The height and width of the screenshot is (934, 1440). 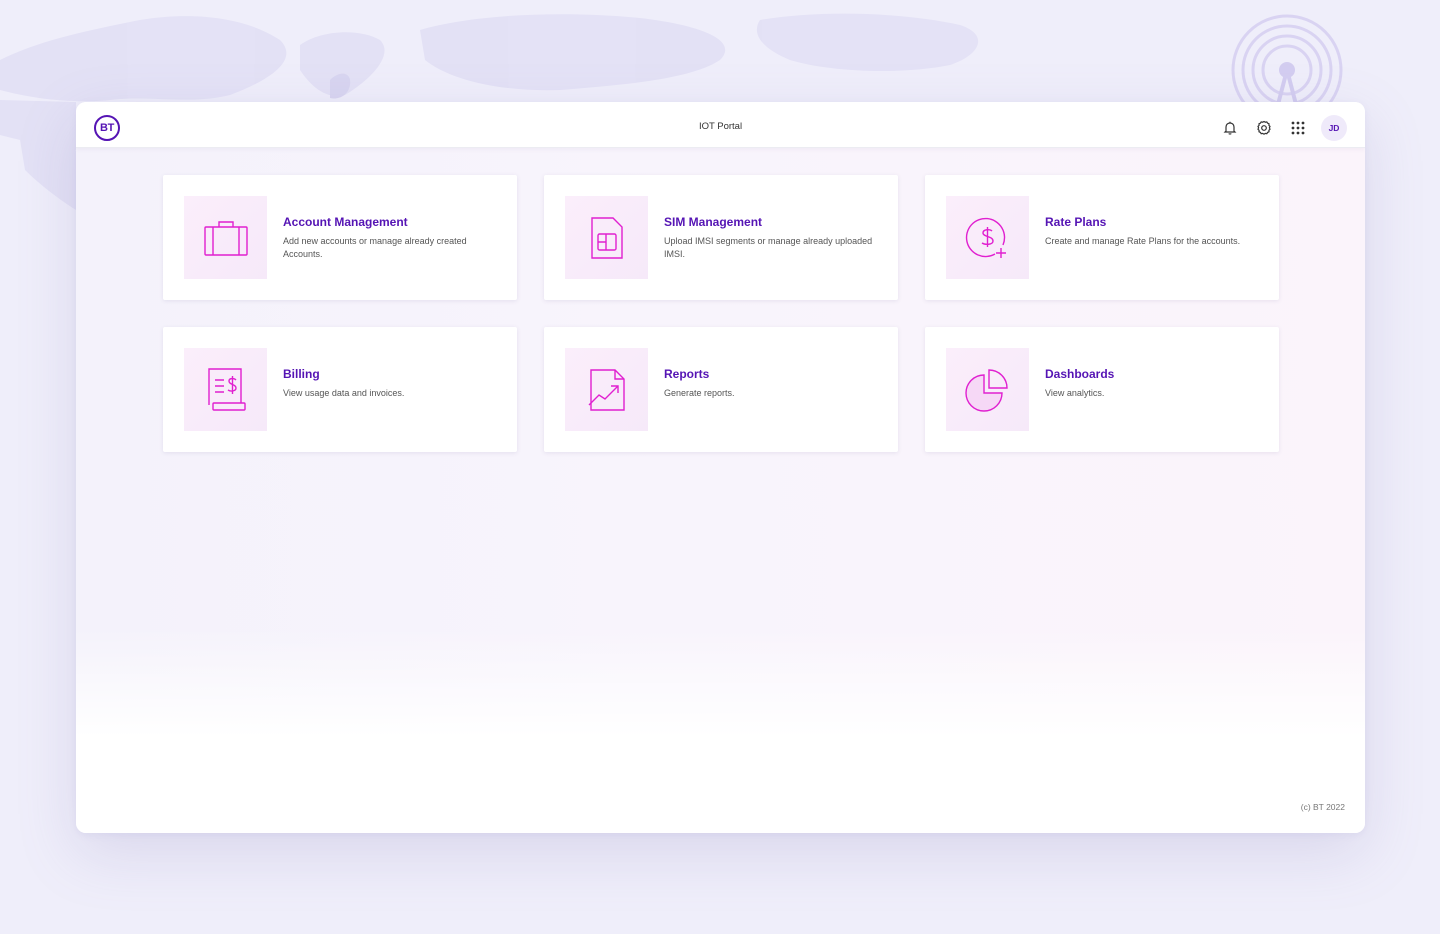 I want to click on card-description: View analytics., so click(x=1075, y=393).